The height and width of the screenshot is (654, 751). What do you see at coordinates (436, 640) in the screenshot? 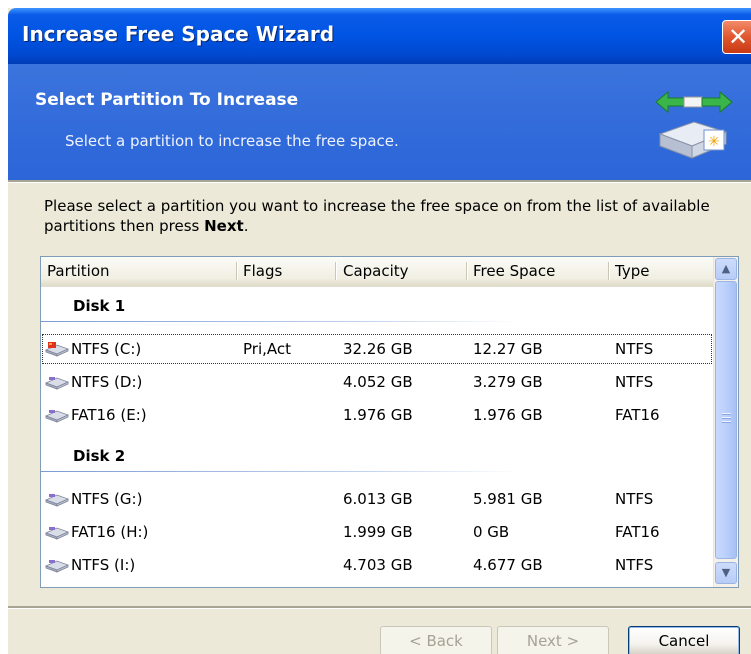
I see `back-button: < Back` at bounding box center [436, 640].